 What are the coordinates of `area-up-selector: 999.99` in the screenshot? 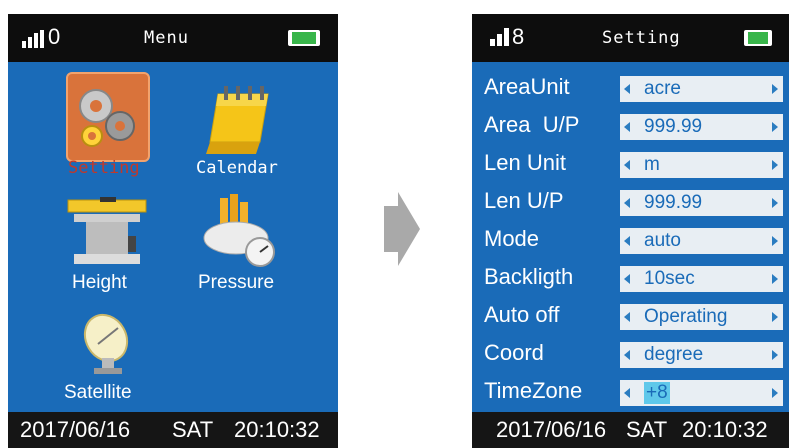 It's located at (701, 127).